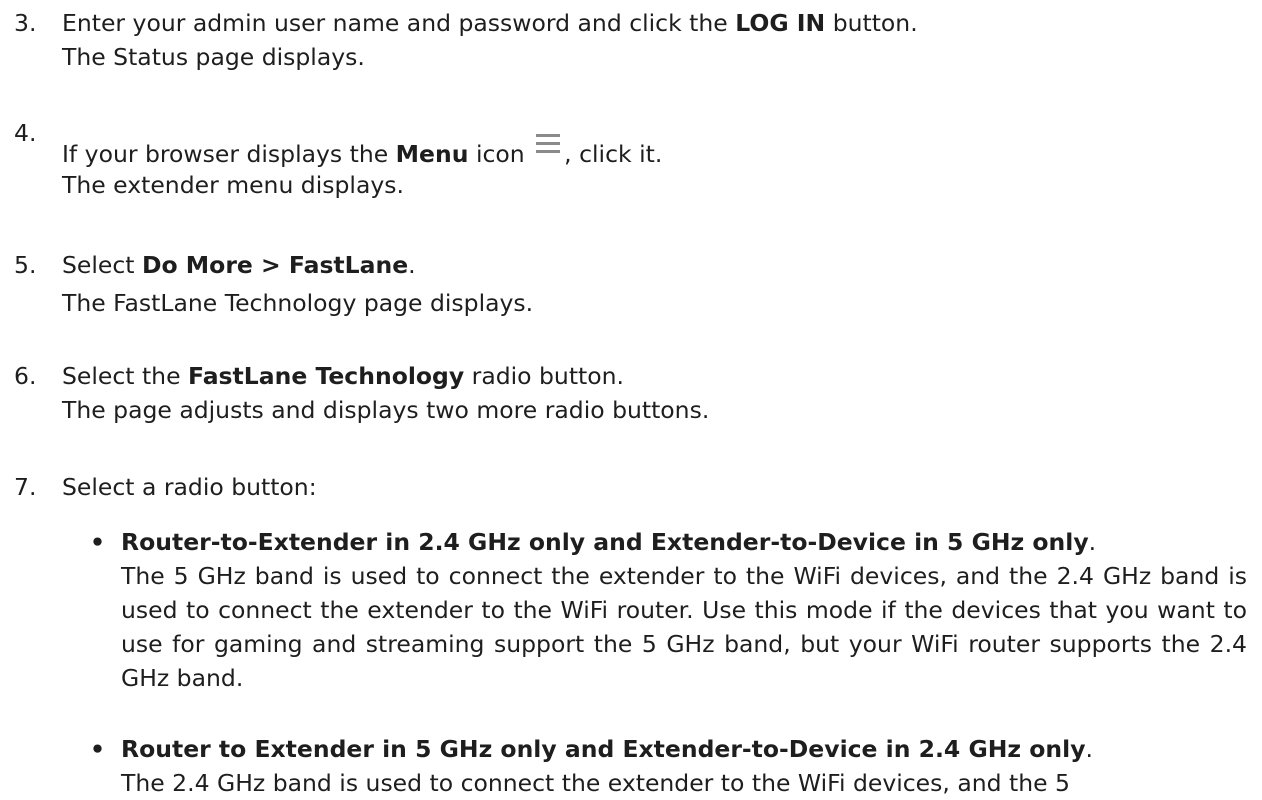 The width and height of the screenshot is (1262, 800). Describe the element at coordinates (25, 487) in the screenshot. I see `step-number: 7.` at that location.